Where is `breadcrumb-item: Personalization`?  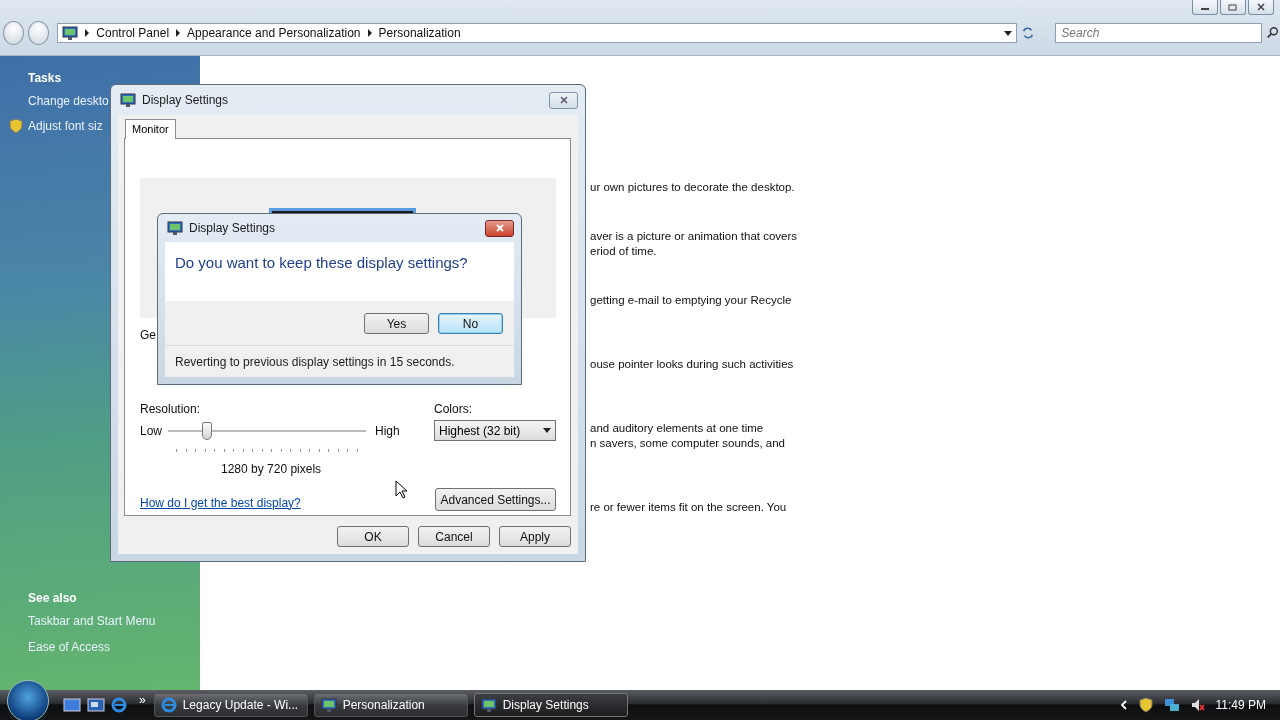 breadcrumb-item: Personalization is located at coordinates (419, 33).